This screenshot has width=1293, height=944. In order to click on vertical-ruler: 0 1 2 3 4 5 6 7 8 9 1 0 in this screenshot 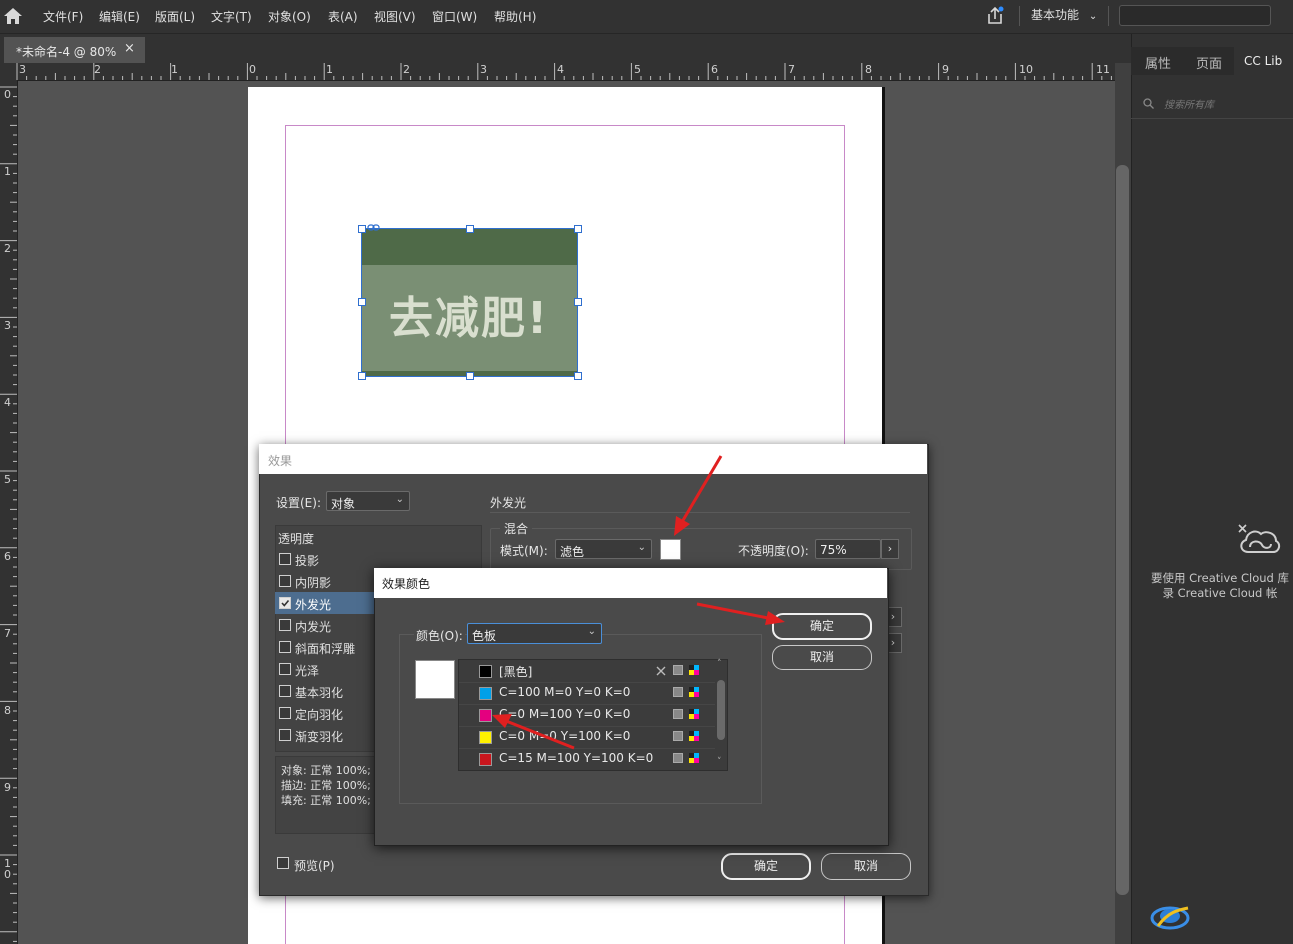, I will do `click(9, 512)`.